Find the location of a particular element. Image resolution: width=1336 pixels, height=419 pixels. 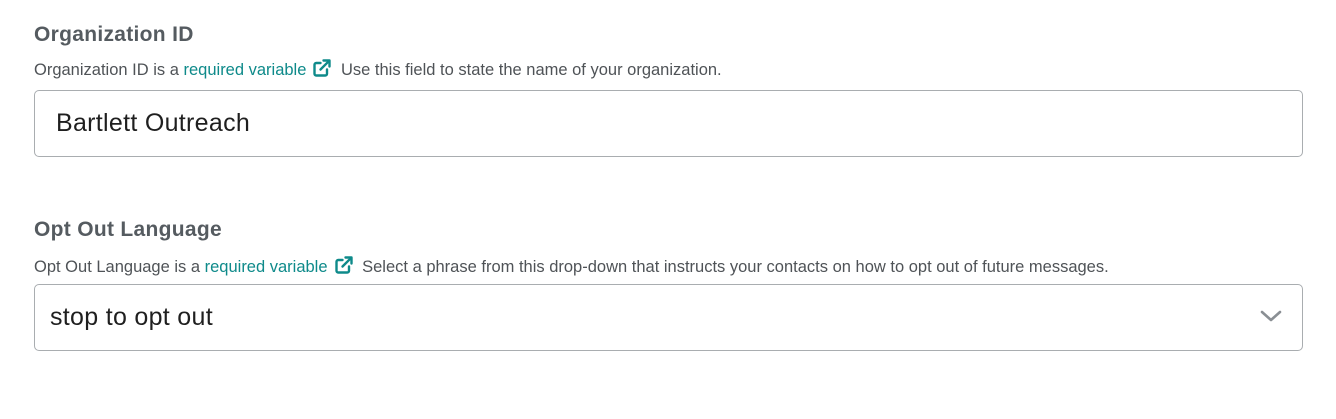

opt-out-language-title: Opt Out Language is located at coordinates (128, 229).